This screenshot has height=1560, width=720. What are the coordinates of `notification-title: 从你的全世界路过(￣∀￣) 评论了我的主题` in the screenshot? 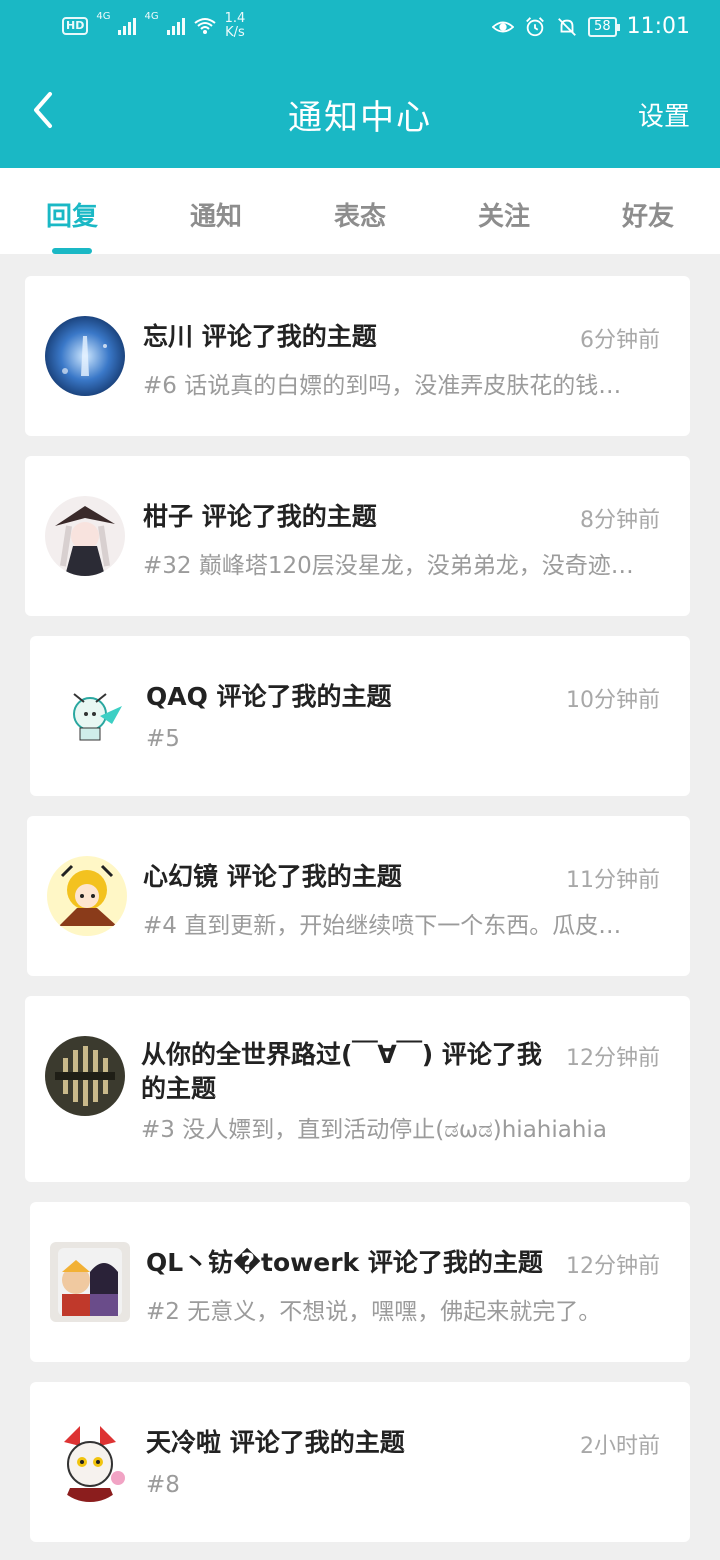 It's located at (341, 1071).